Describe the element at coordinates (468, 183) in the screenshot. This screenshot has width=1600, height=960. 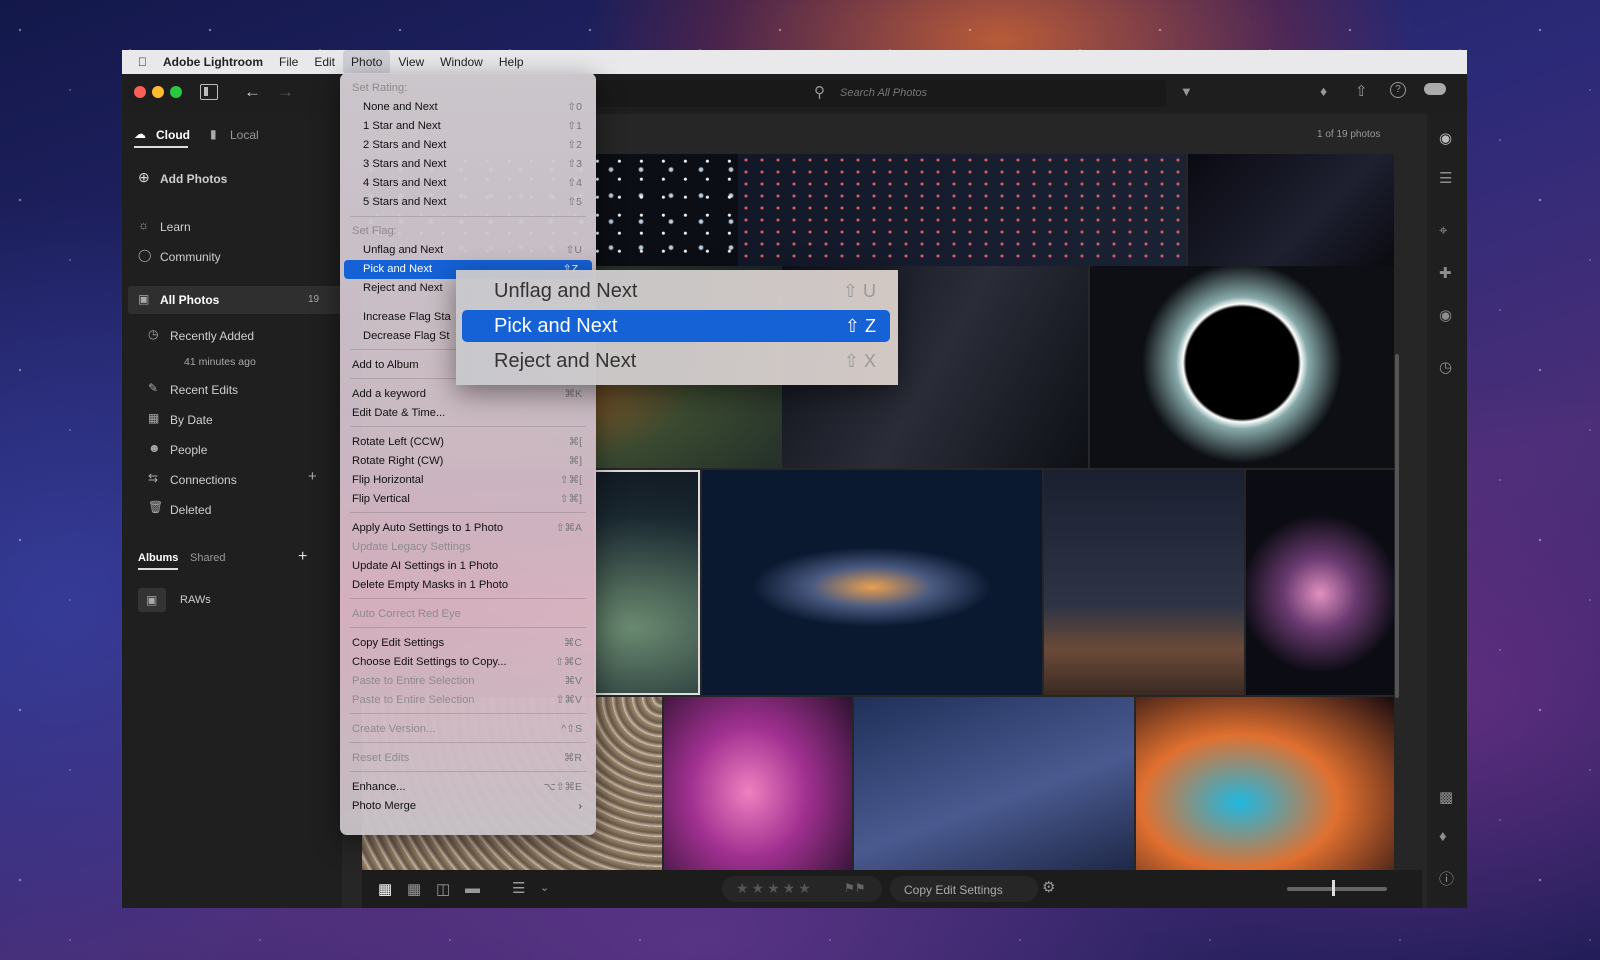
I see `menu-item-4-stars: 4 Stars and Next ⇧4` at that location.